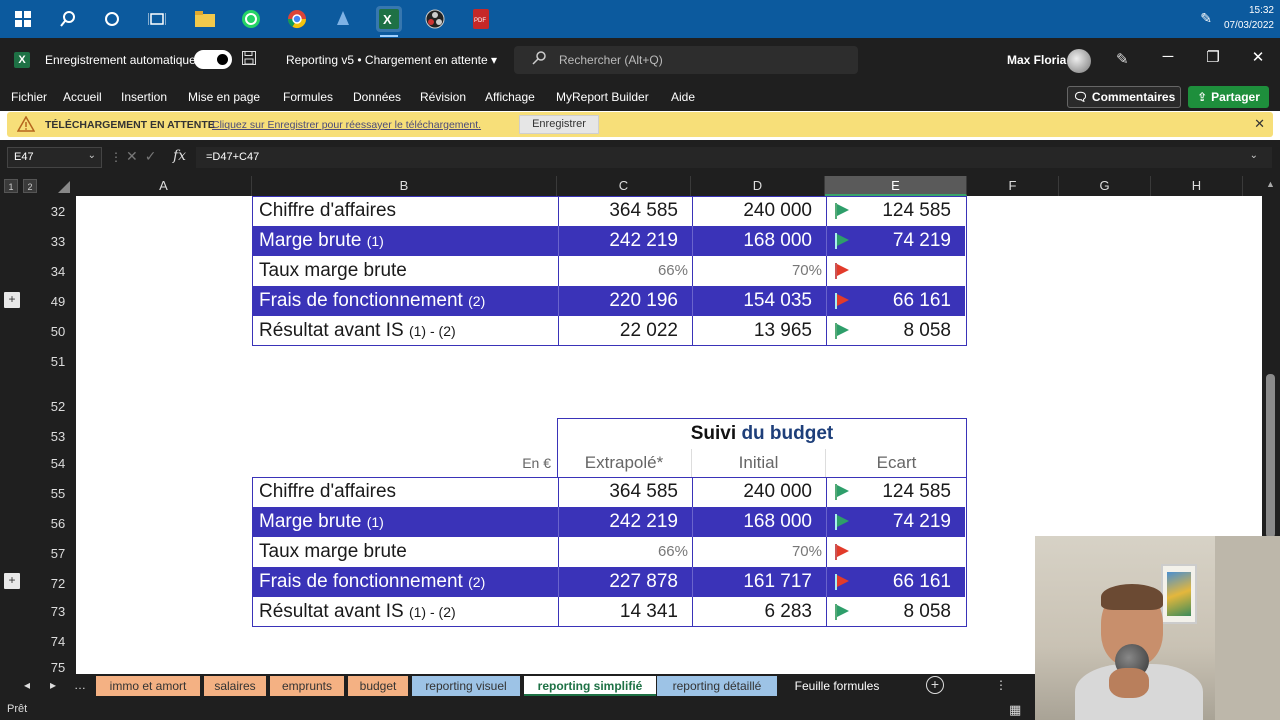 This screenshot has height=720, width=1280. What do you see at coordinates (510, 97) in the screenshot?
I see `menu-affichage: Affichage` at bounding box center [510, 97].